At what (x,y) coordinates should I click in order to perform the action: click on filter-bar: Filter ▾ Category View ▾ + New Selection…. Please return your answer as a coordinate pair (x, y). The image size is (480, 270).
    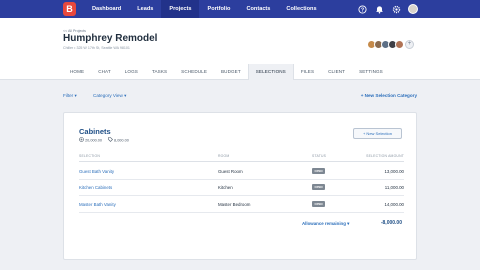
    Looking at the image, I should click on (240, 98).